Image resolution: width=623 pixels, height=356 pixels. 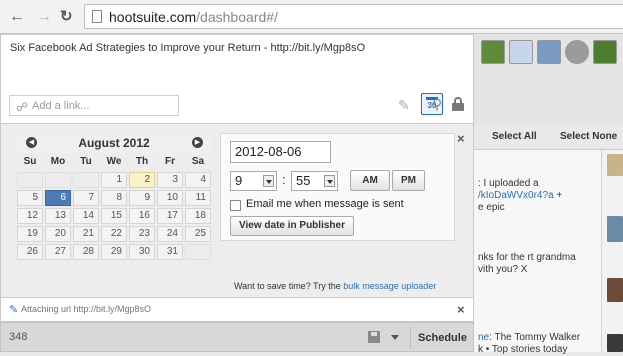 What do you see at coordinates (235, 205) in the screenshot?
I see `email-notify-checkbox` at bounding box center [235, 205].